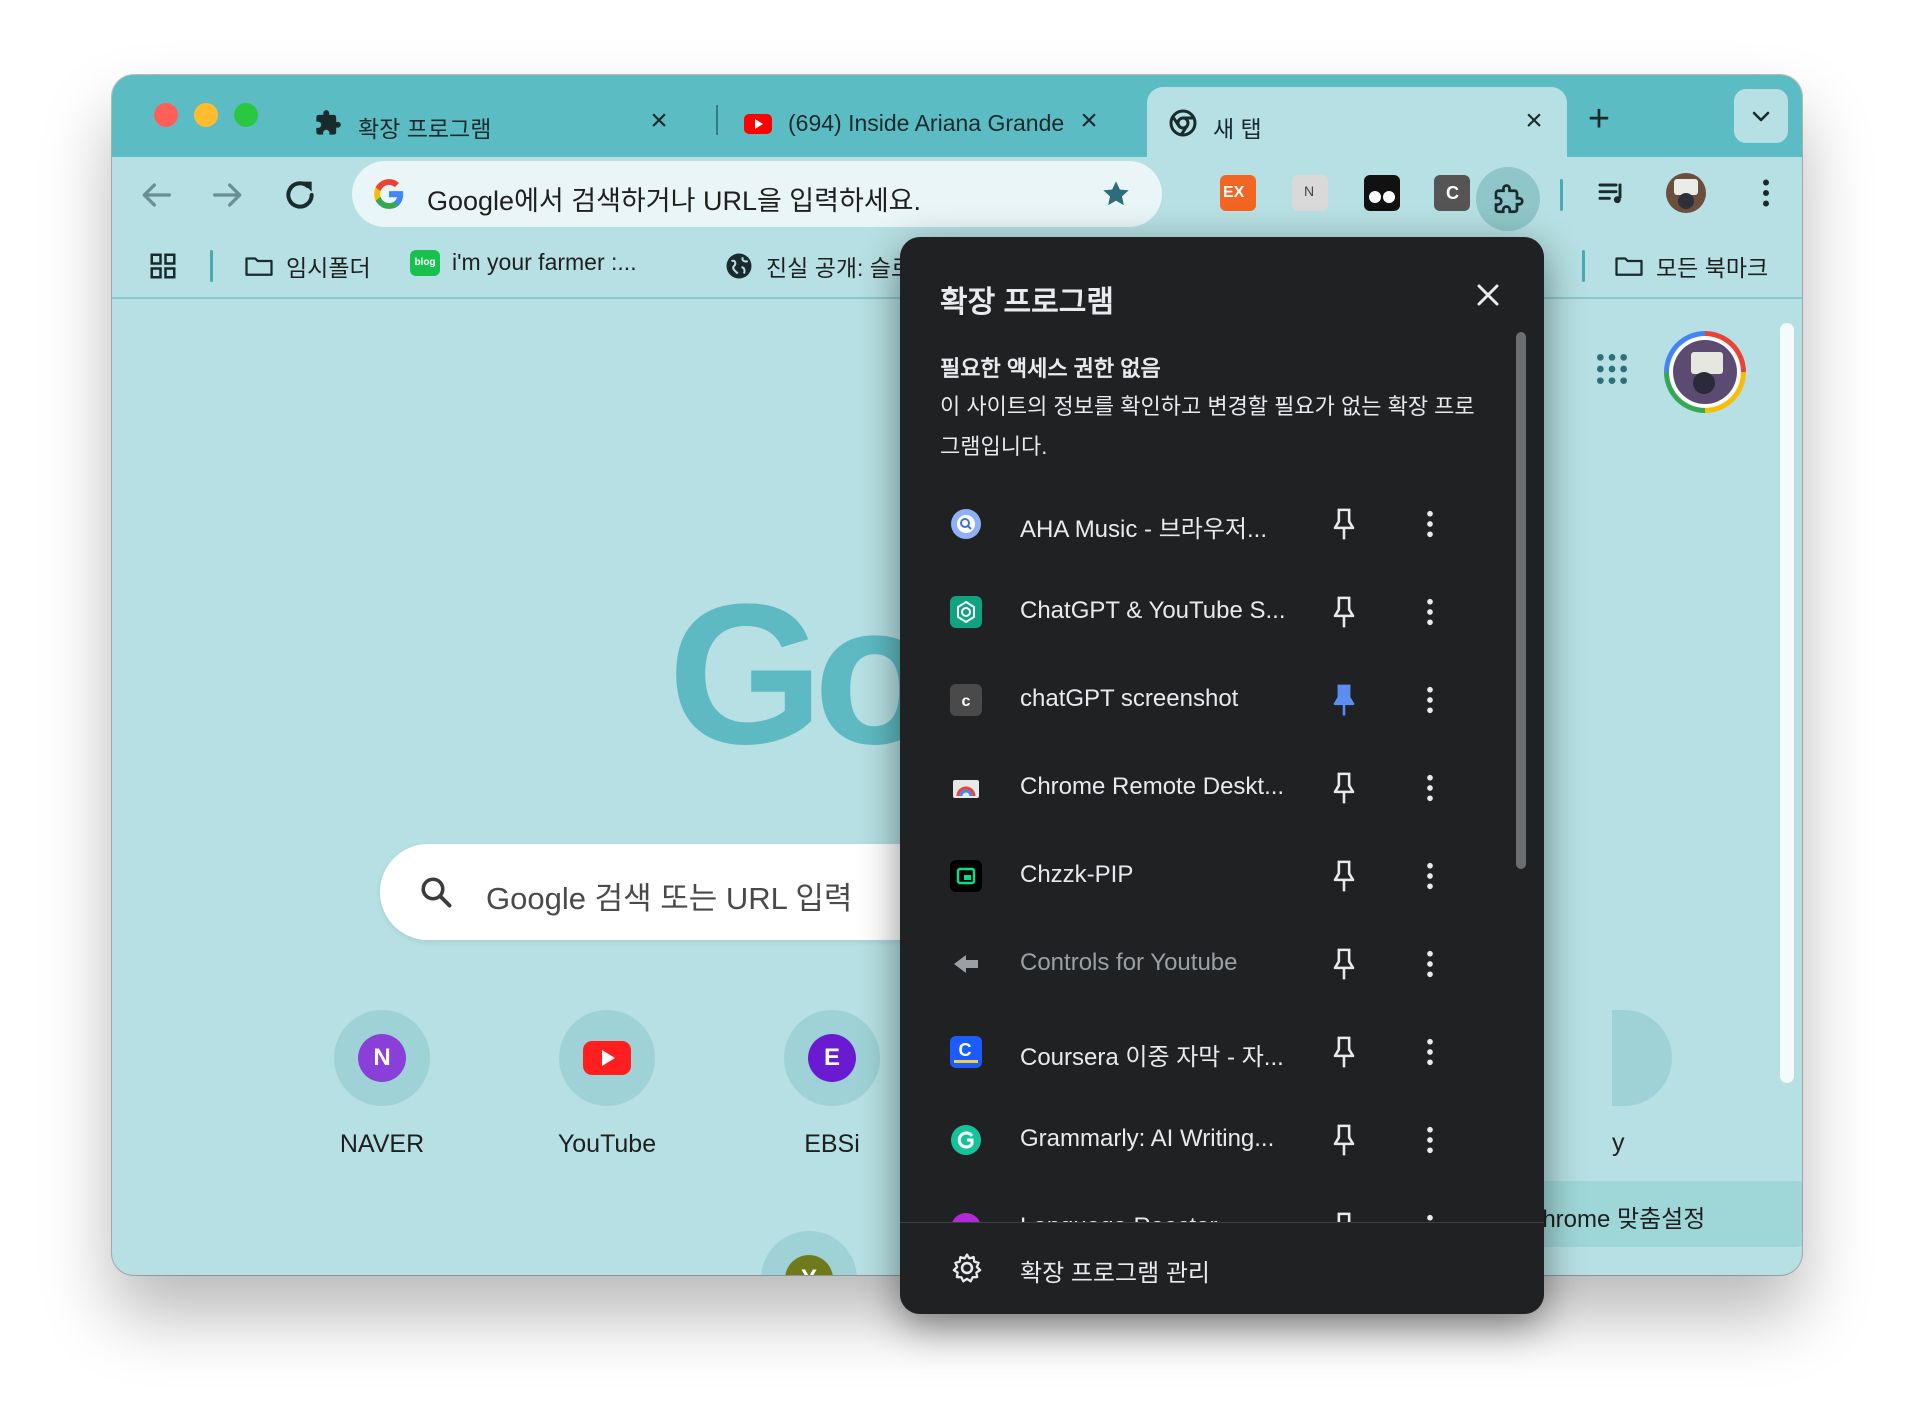  I want to click on avatar-image, so click(1705, 372).